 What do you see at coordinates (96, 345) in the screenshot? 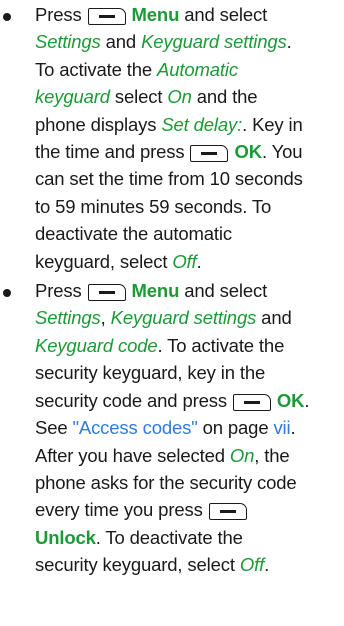
I see `emphasis-text: Keyguard code` at bounding box center [96, 345].